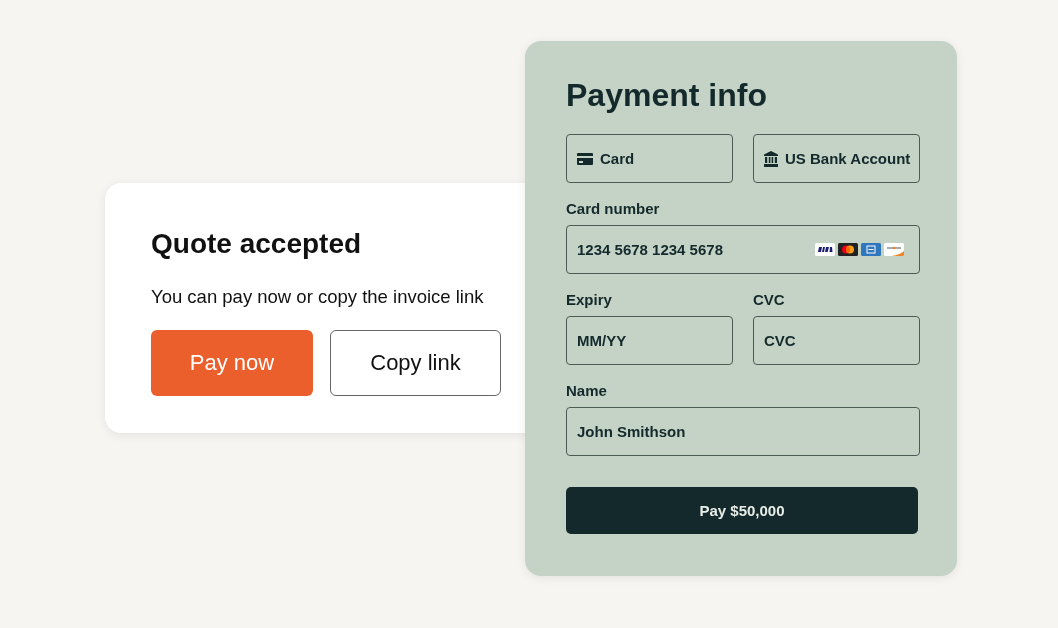 This screenshot has height=628, width=1058. I want to click on name-field: John Smithson, so click(743, 431).